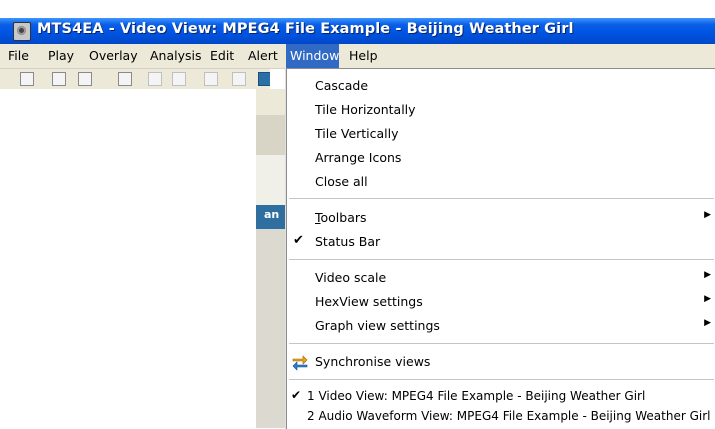  What do you see at coordinates (377, 325) in the screenshot?
I see `menu-item-label: Graph view settings` at bounding box center [377, 325].